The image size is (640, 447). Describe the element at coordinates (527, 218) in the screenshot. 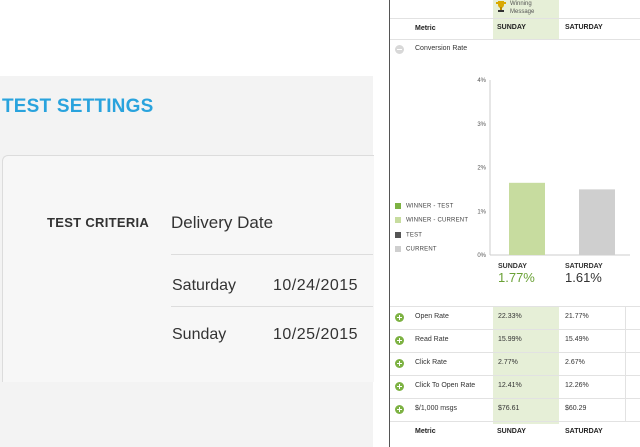

I see `bar-sunday` at that location.